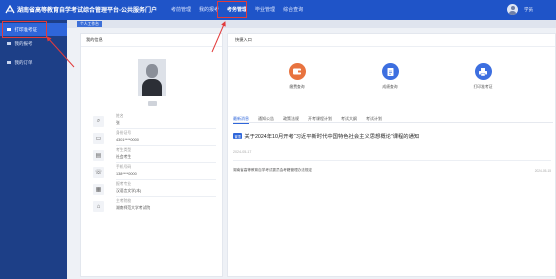 The width and height of the screenshot is (556, 279). What do you see at coordinates (293, 10) in the screenshot?
I see `nav-query: 综合查询` at bounding box center [293, 10].